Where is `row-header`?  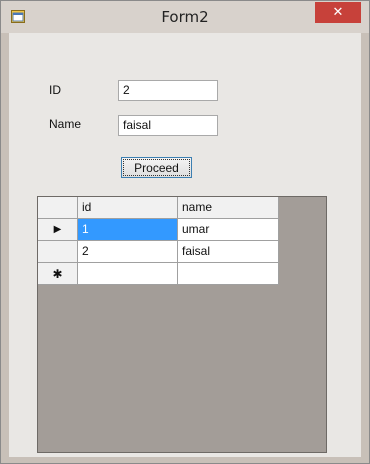 row-header is located at coordinates (58, 252).